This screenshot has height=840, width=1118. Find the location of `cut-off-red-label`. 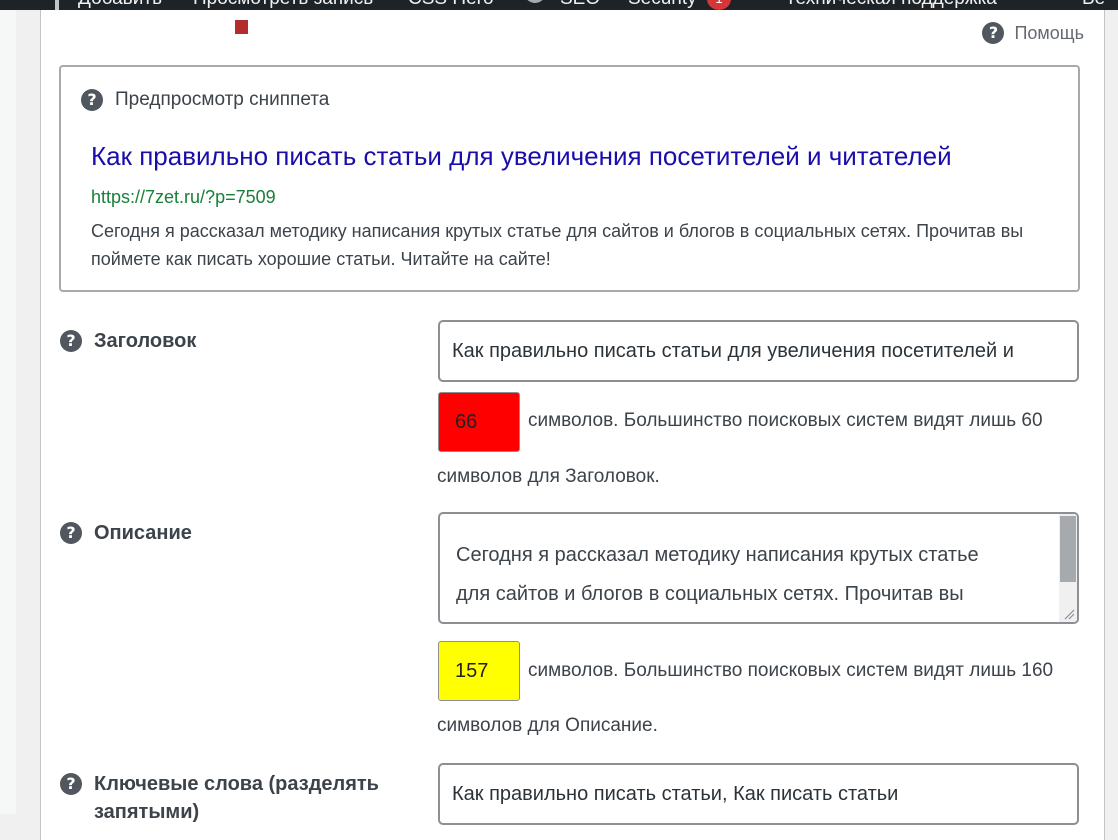

cut-off-red-label is located at coordinates (241, 27).